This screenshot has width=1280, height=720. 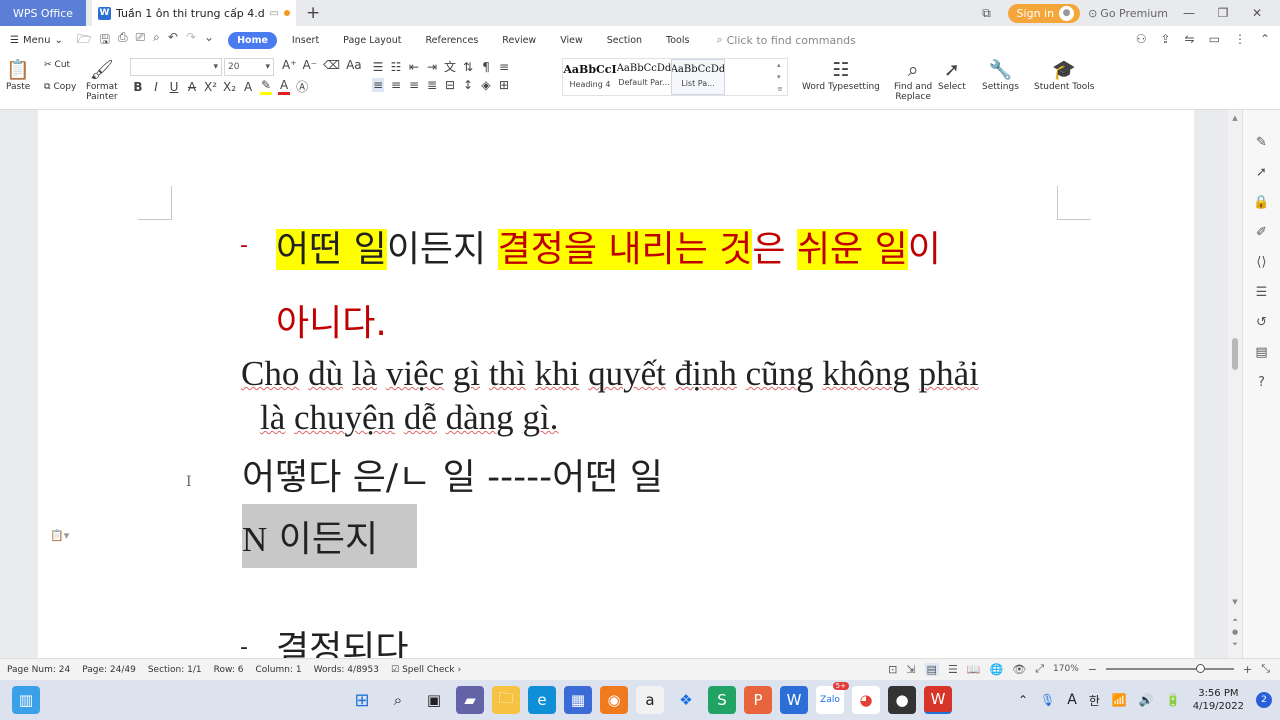 What do you see at coordinates (974, 669) in the screenshot?
I see `read-view-icon: 📖` at bounding box center [974, 669].